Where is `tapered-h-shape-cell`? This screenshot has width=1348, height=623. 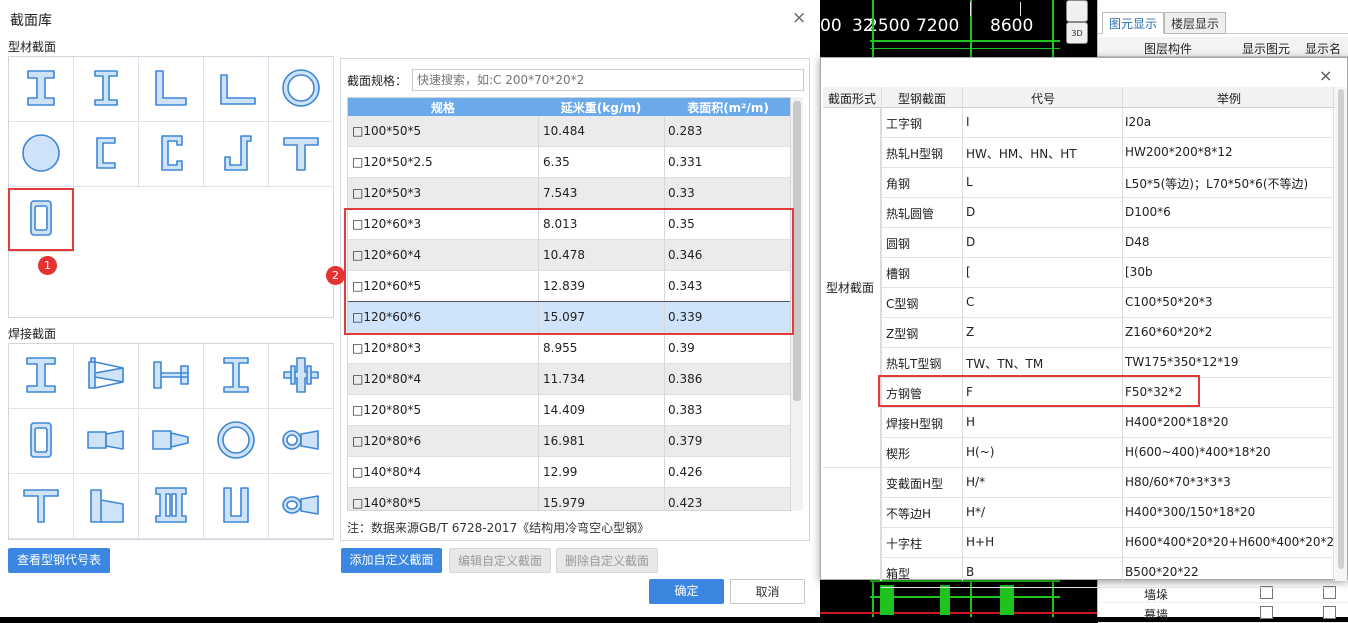 tapered-h-shape-cell is located at coordinates (106, 376).